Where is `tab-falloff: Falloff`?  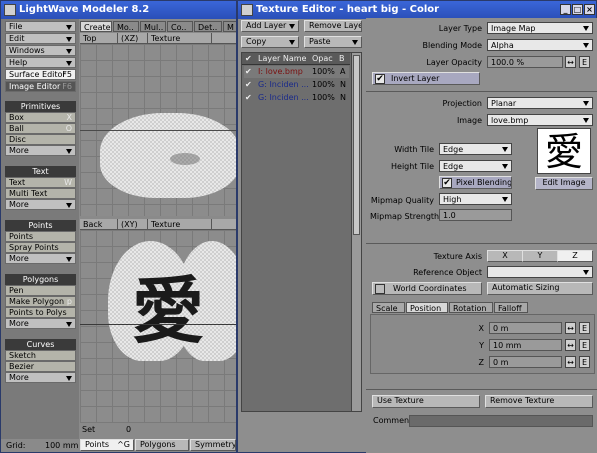 tab-falloff: Falloff is located at coordinates (511, 307).